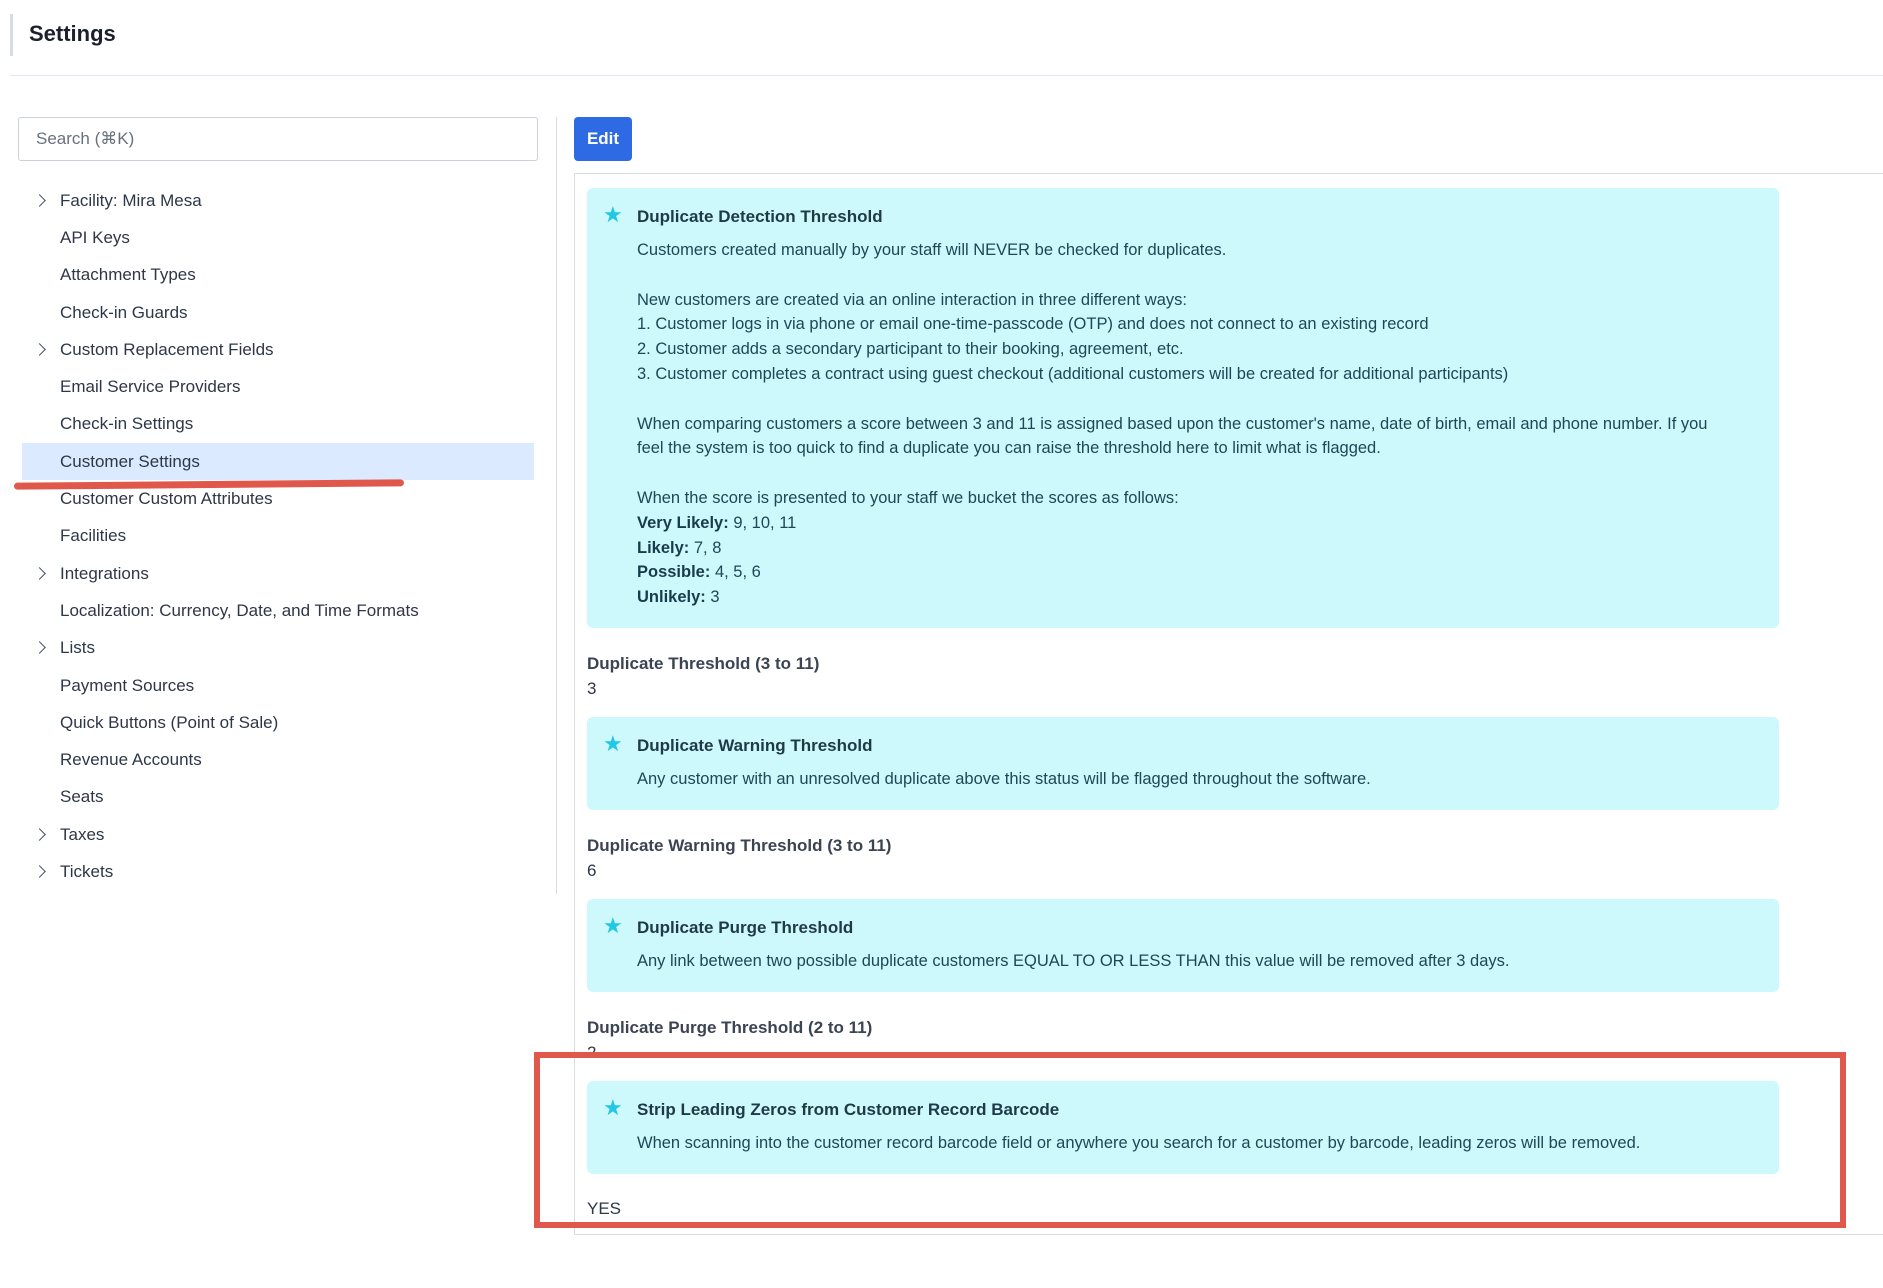 The image size is (1883, 1288). I want to click on page-title: Settings, so click(72, 33).